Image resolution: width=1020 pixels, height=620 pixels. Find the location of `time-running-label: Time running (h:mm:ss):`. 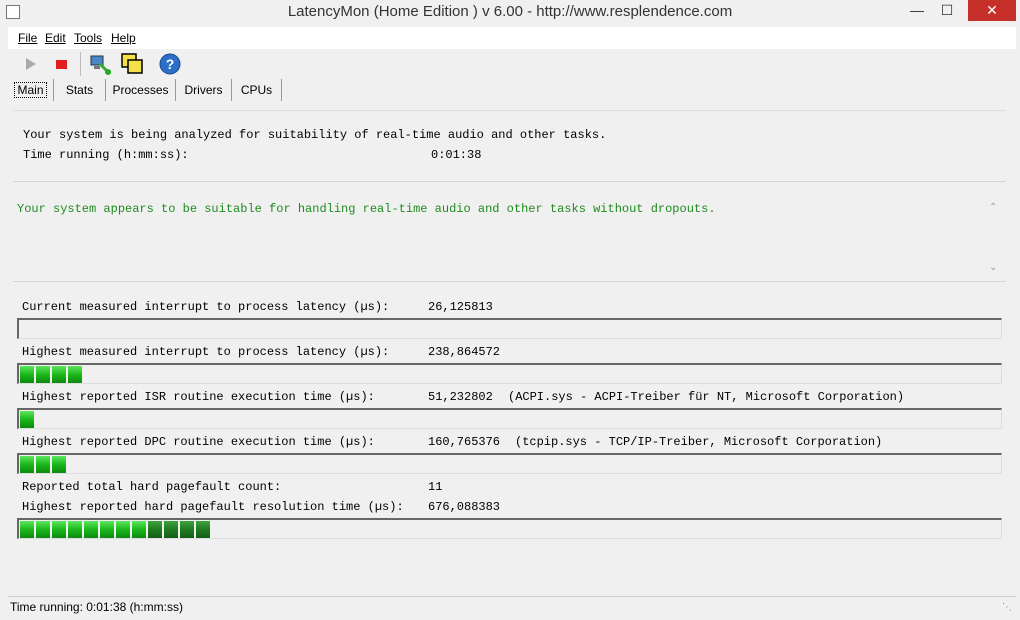

time-running-label: Time running (h:mm:ss): is located at coordinates (106, 155).